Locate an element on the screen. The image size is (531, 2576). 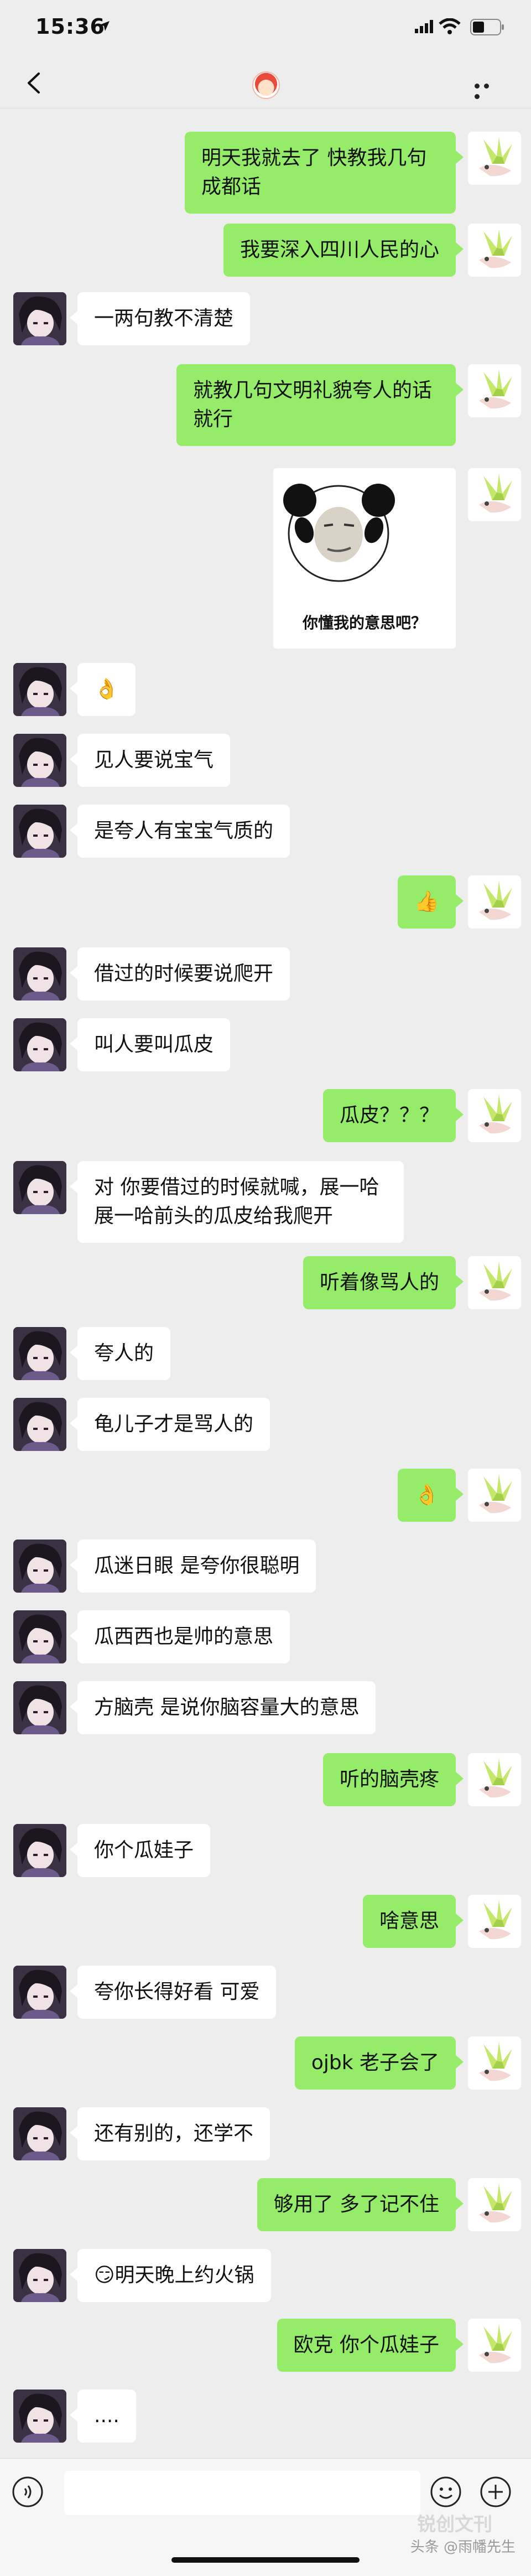
message-bubble: ojbk 老子会了 is located at coordinates (379, 2063).